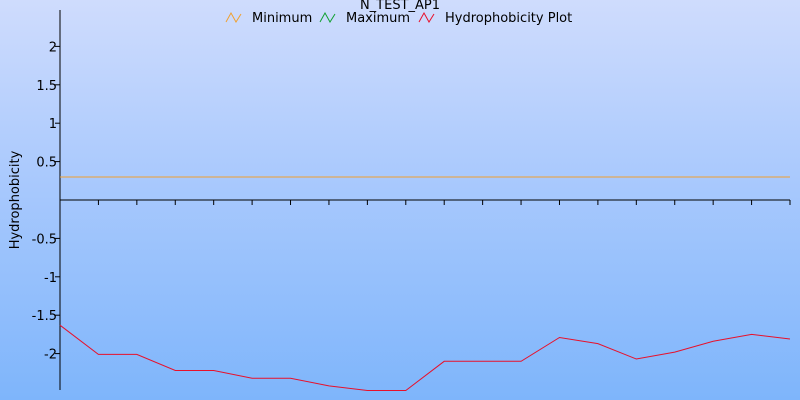 The image size is (800, 400). I want to click on y-tick-label: -0.5, so click(44, 239).